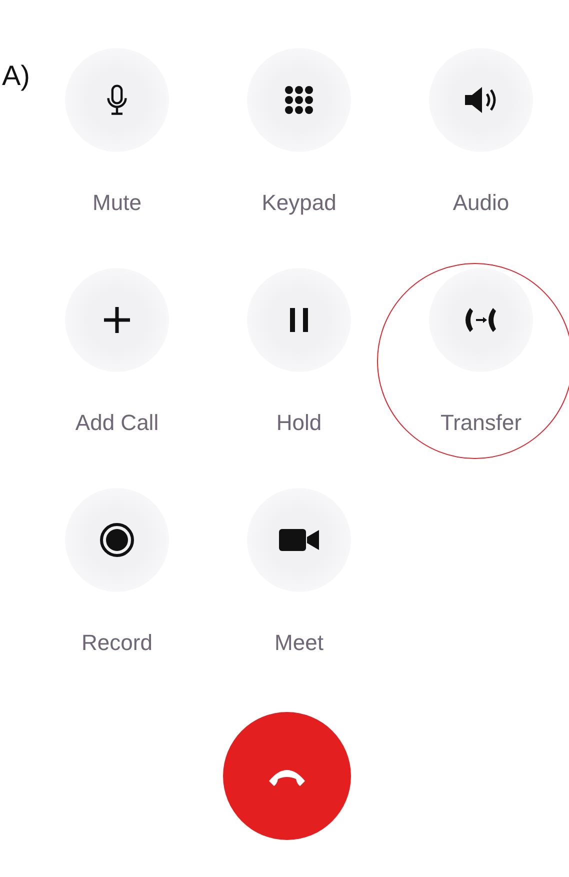  What do you see at coordinates (481, 423) in the screenshot?
I see `button-label: Transfer` at bounding box center [481, 423].